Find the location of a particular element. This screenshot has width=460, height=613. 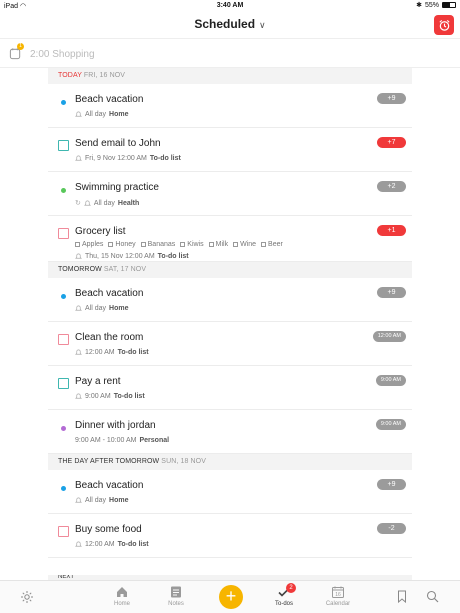

reminder-text: 2:00 Shopping is located at coordinates (62, 54).